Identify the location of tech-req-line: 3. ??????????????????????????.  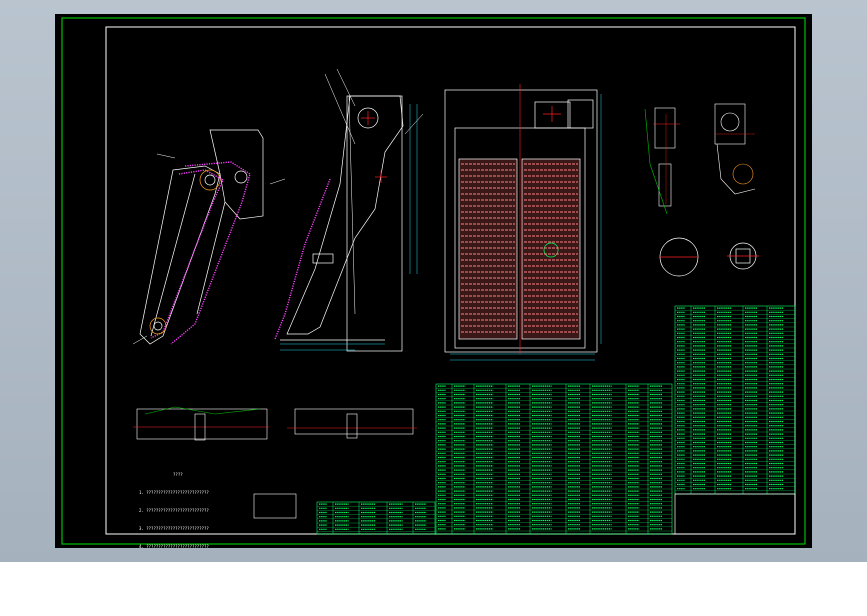
(174, 528).